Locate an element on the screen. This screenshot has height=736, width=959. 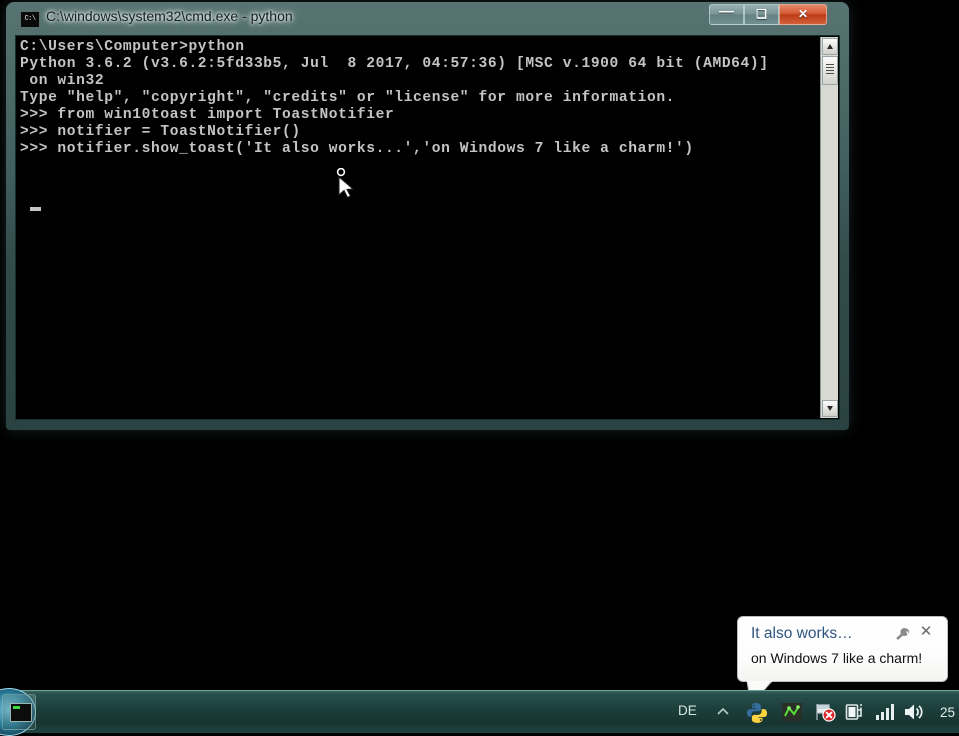
minimize-button: — is located at coordinates (726, 14).